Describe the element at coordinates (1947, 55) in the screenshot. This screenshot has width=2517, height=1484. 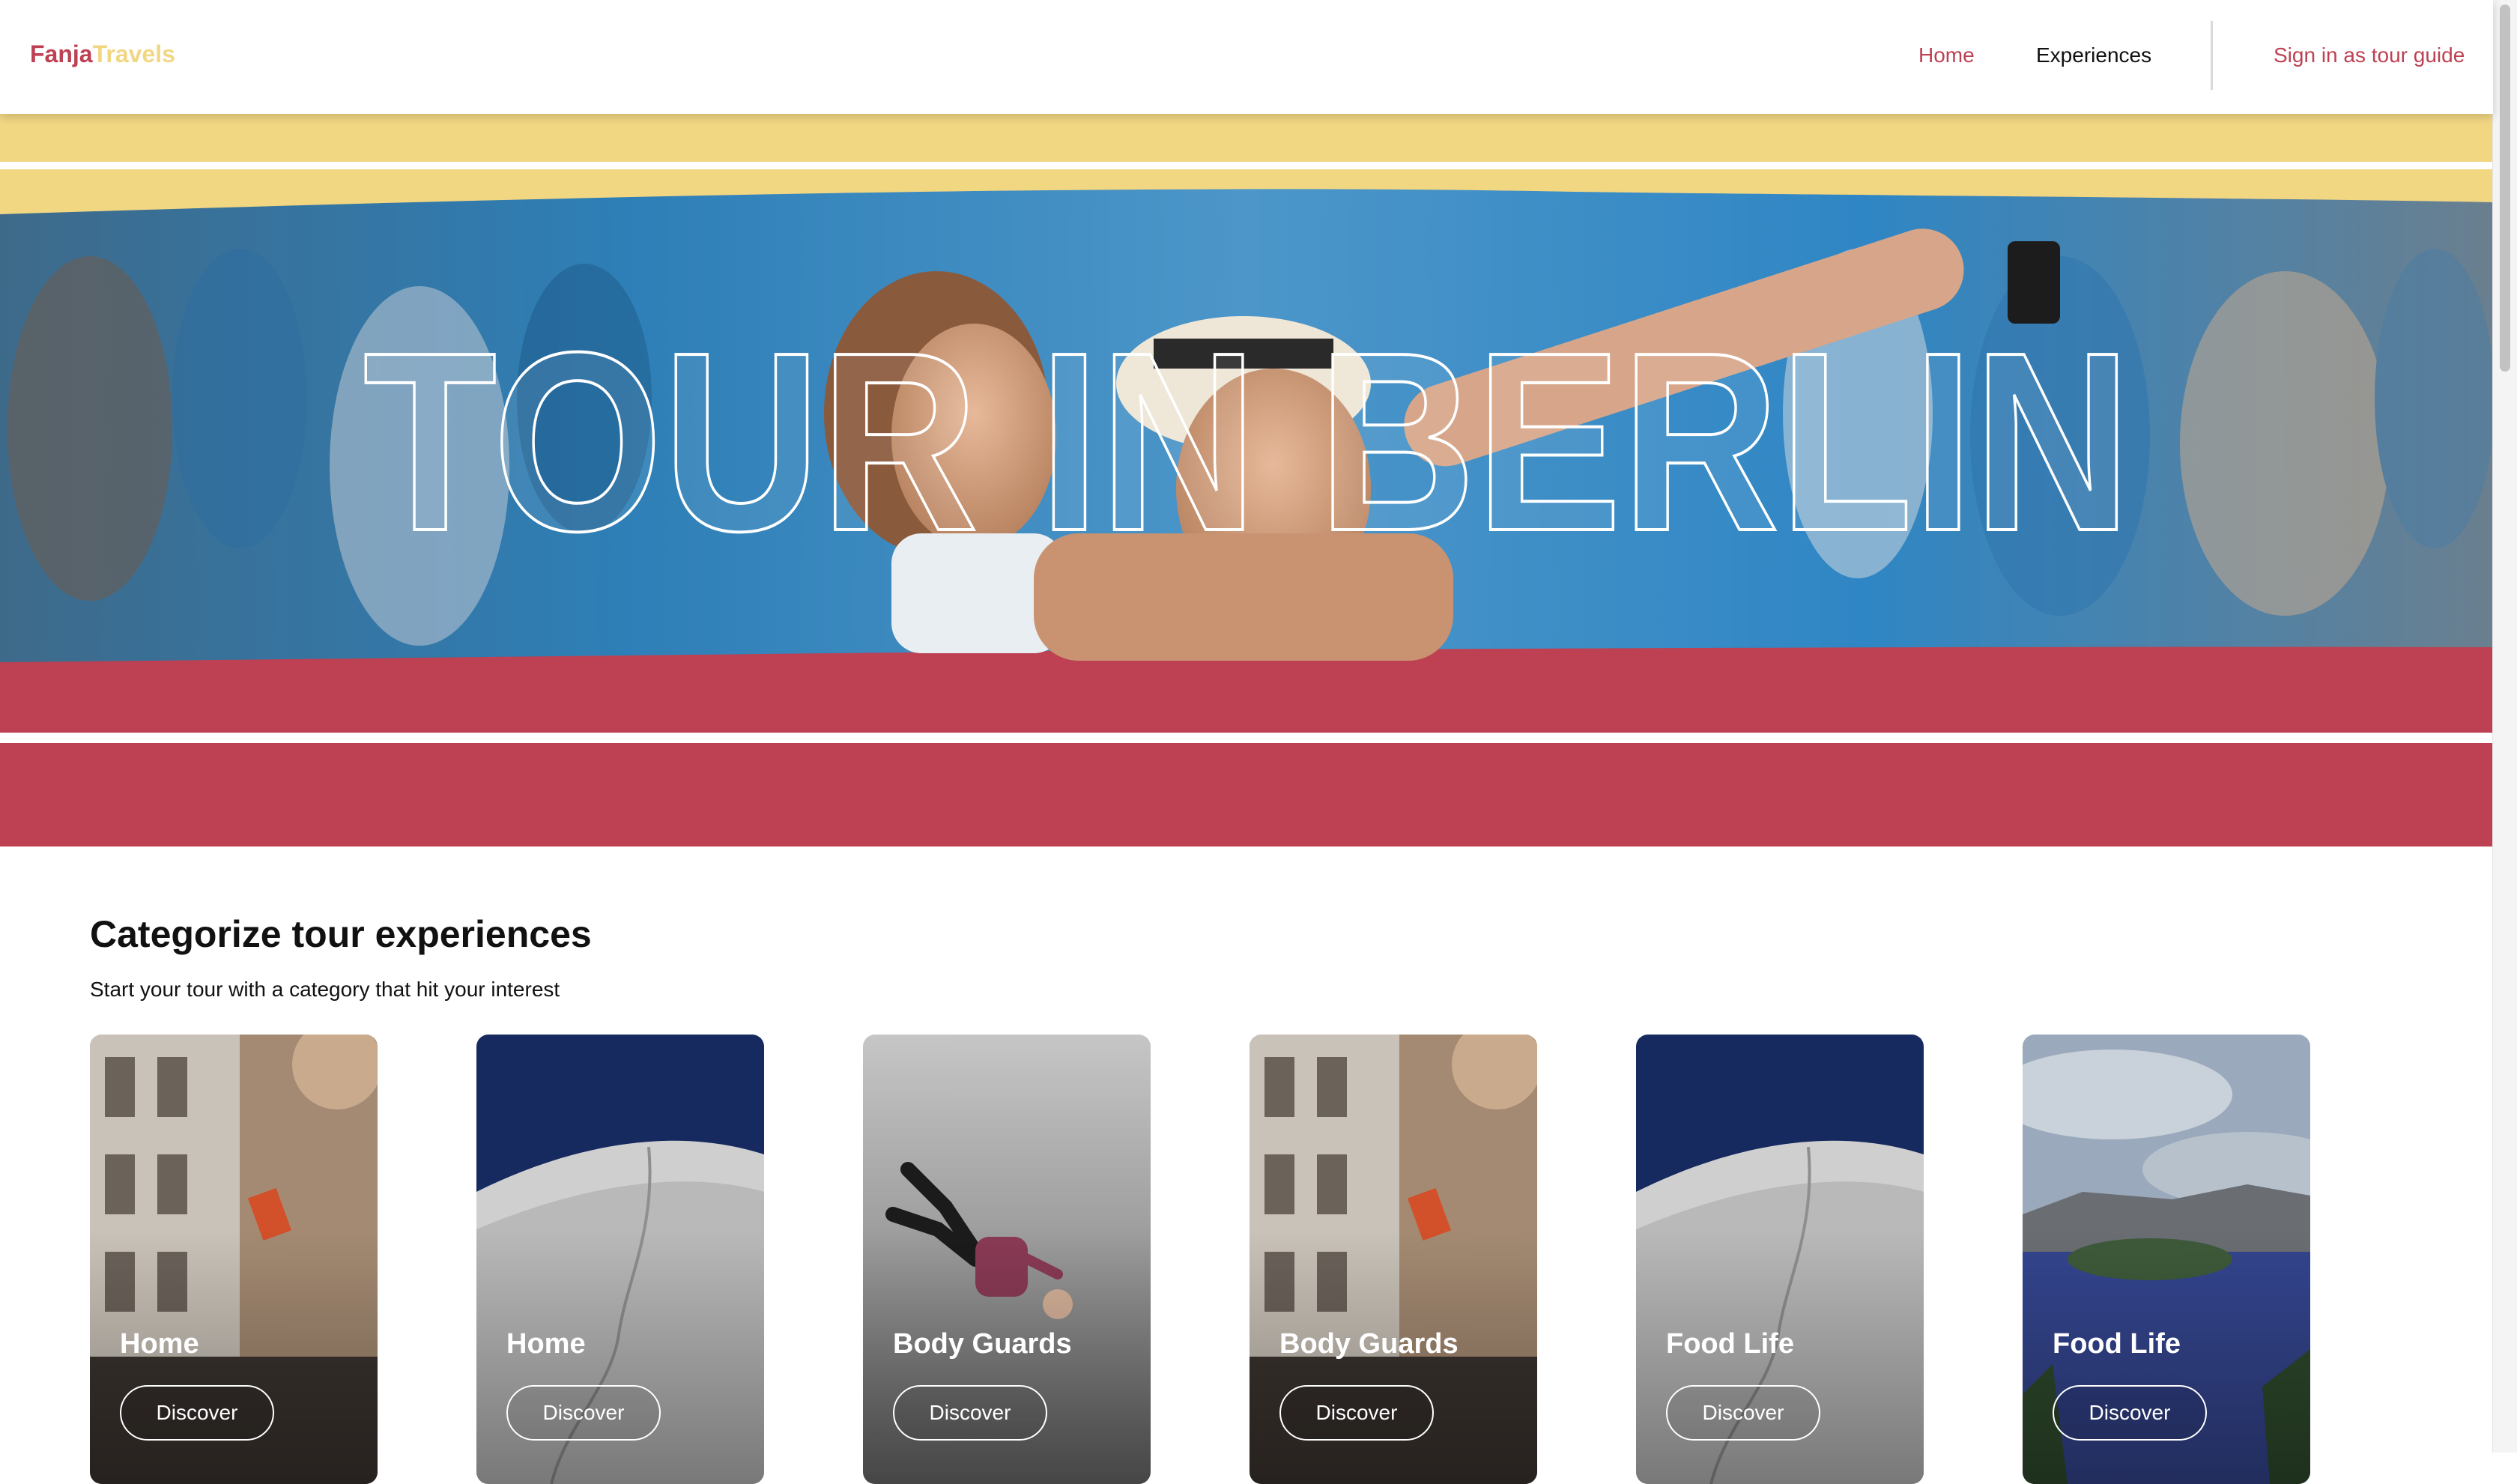
I see `nav-home-link: Home` at that location.